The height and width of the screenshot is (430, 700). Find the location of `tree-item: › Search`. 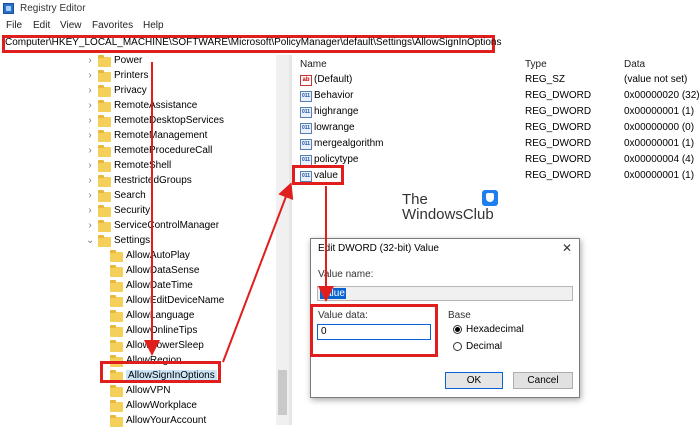

tree-item: › Search is located at coordinates (138, 197).